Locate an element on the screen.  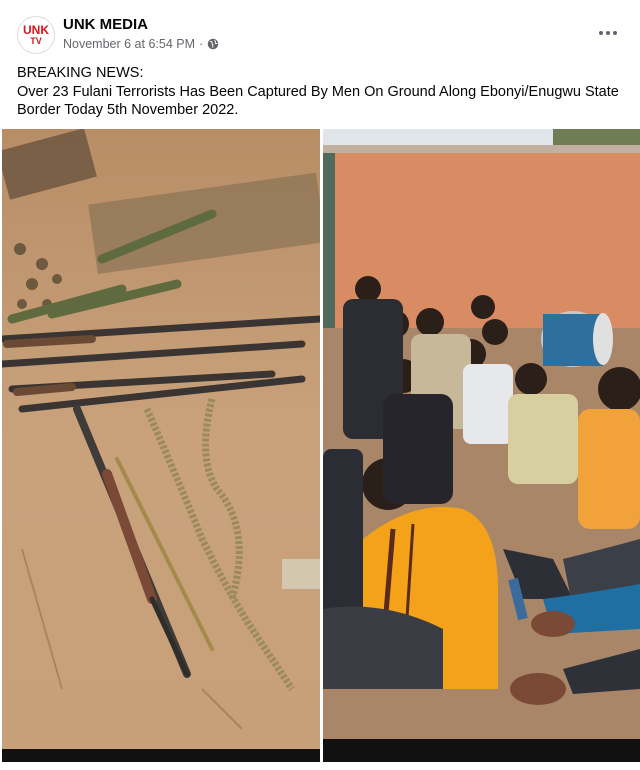
avatar-logo-subtext: TV is located at coordinates (36, 41).